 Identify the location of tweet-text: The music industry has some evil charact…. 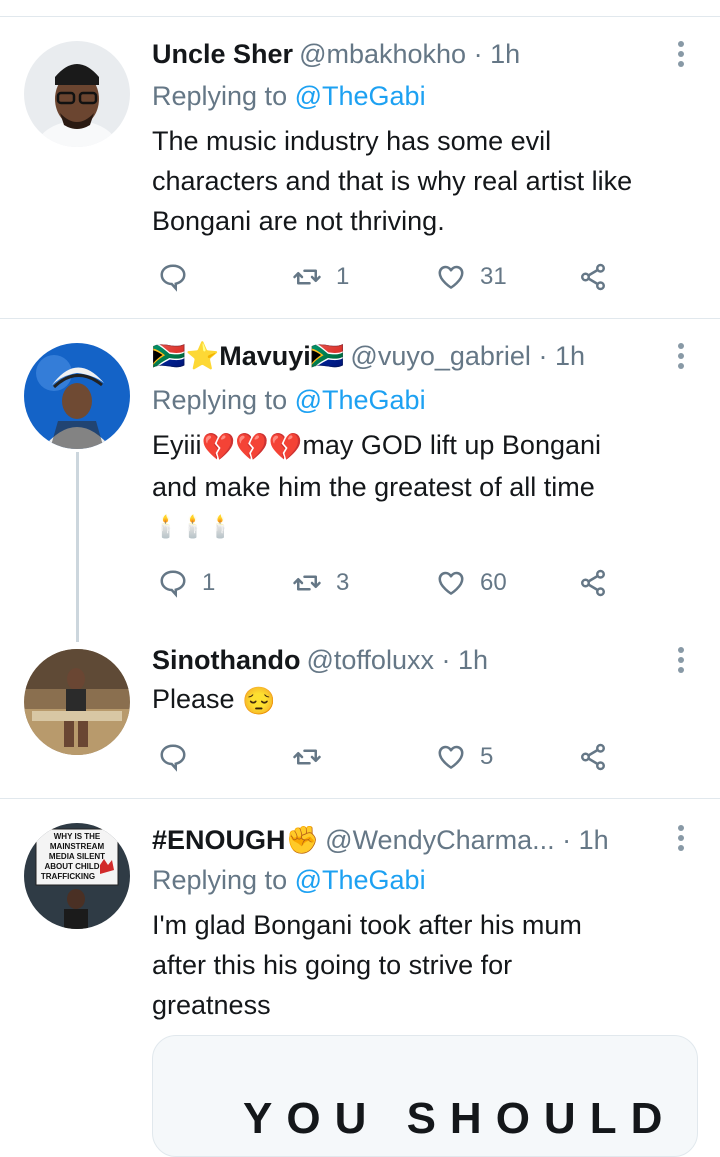
(424, 181).